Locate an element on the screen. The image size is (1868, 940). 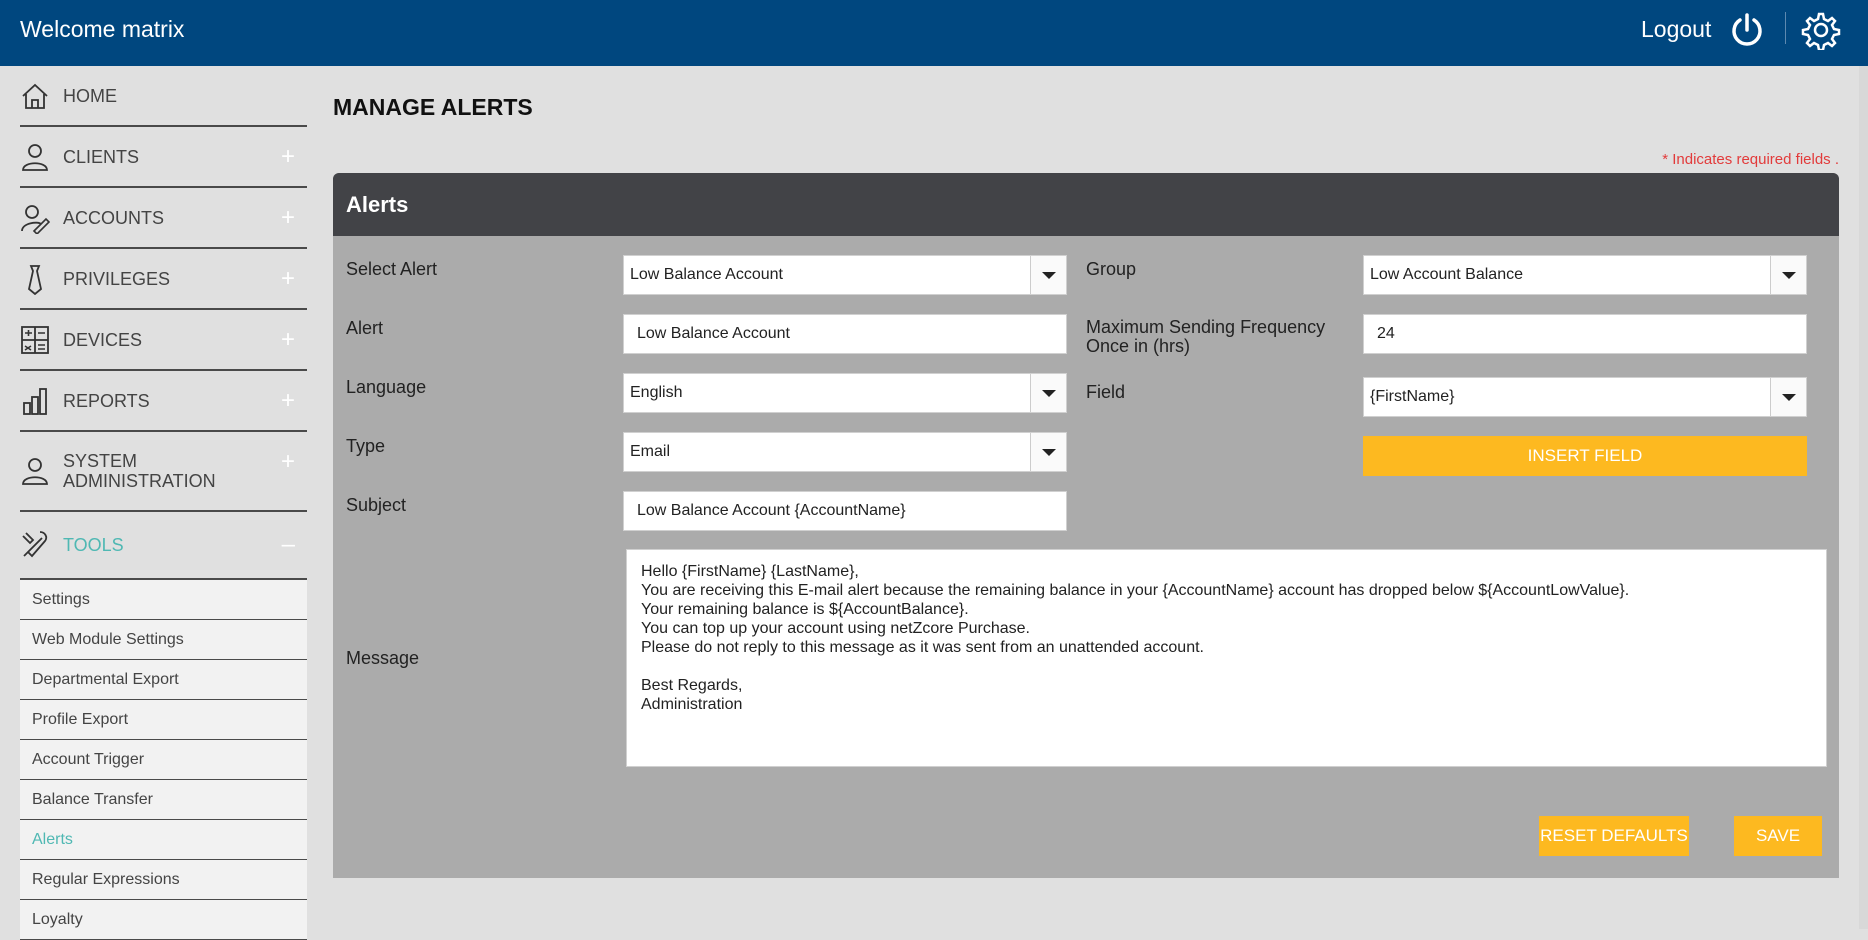
topbar-divider is located at coordinates (1785, 28).